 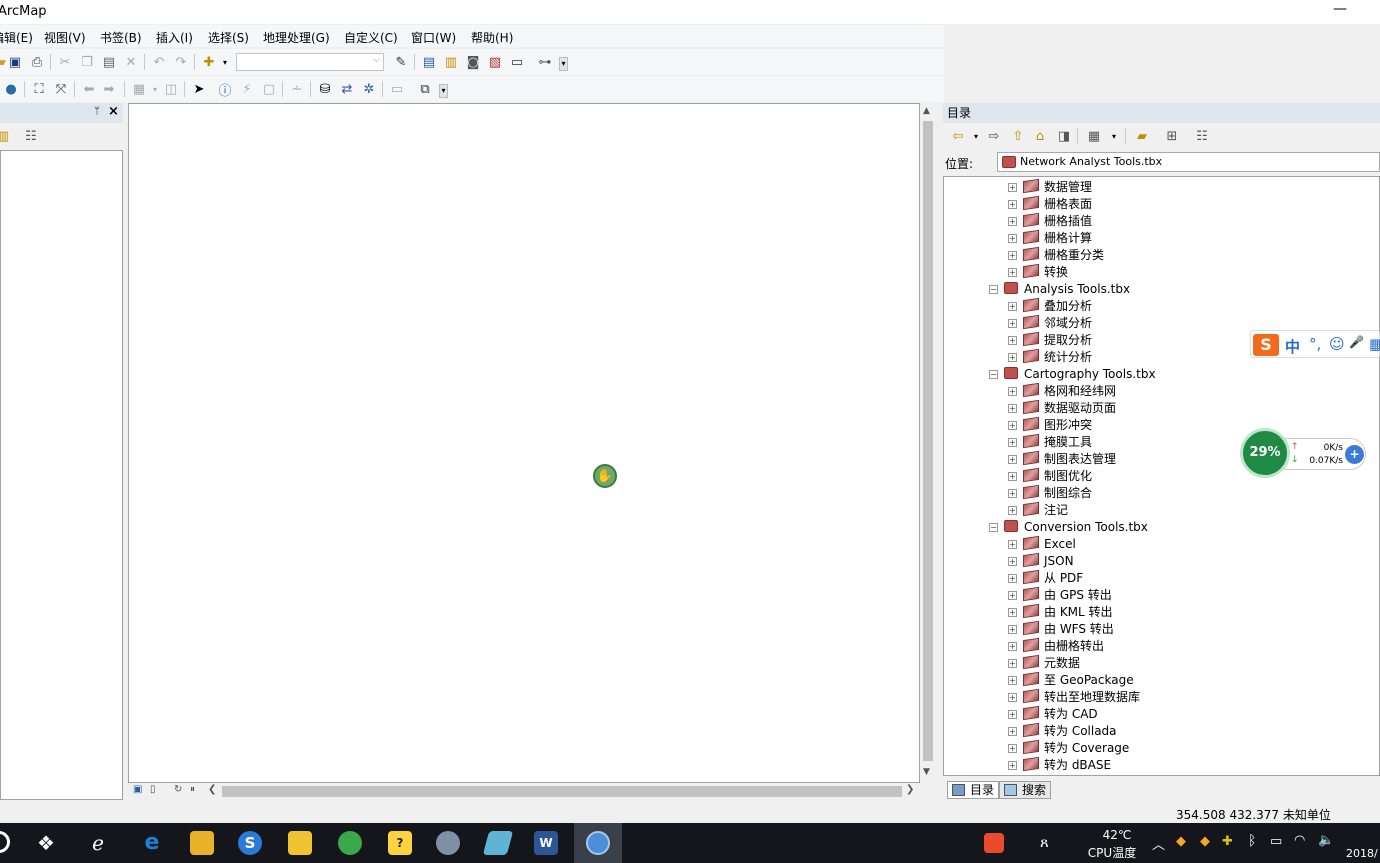 What do you see at coordinates (1050, 238) in the screenshot?
I see `toolset-node: + 栅格计算` at bounding box center [1050, 238].